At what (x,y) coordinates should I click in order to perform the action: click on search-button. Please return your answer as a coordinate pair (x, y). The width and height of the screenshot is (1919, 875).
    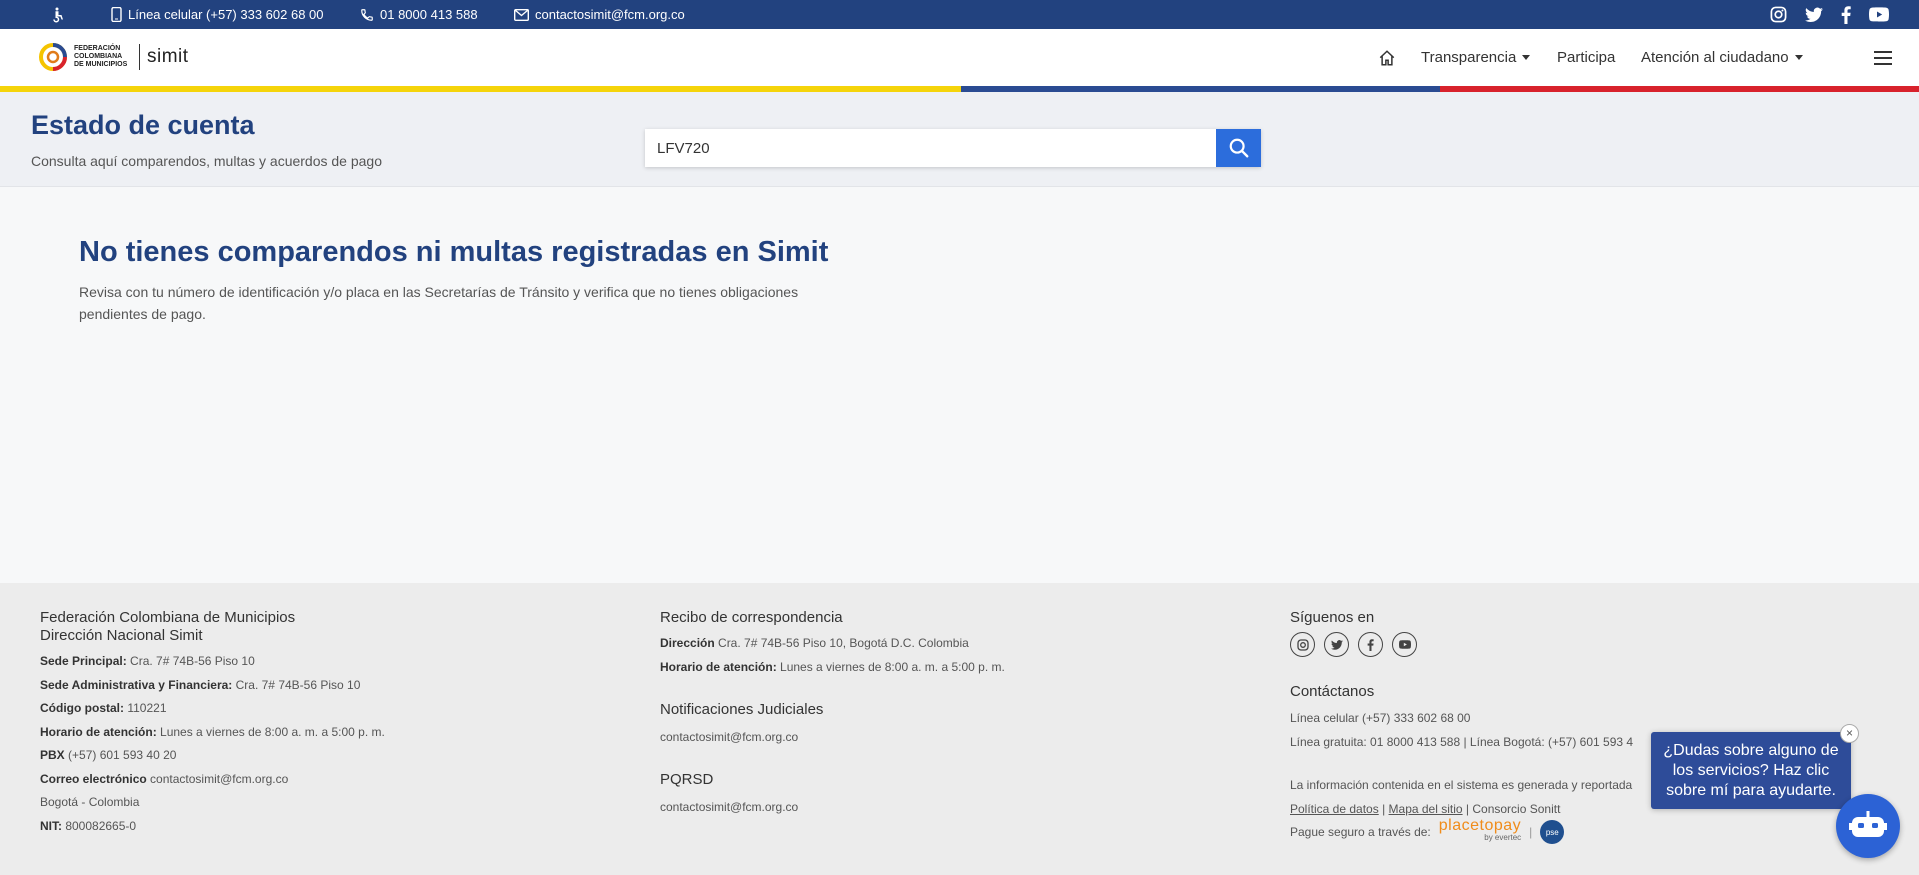
    Looking at the image, I should click on (1238, 148).